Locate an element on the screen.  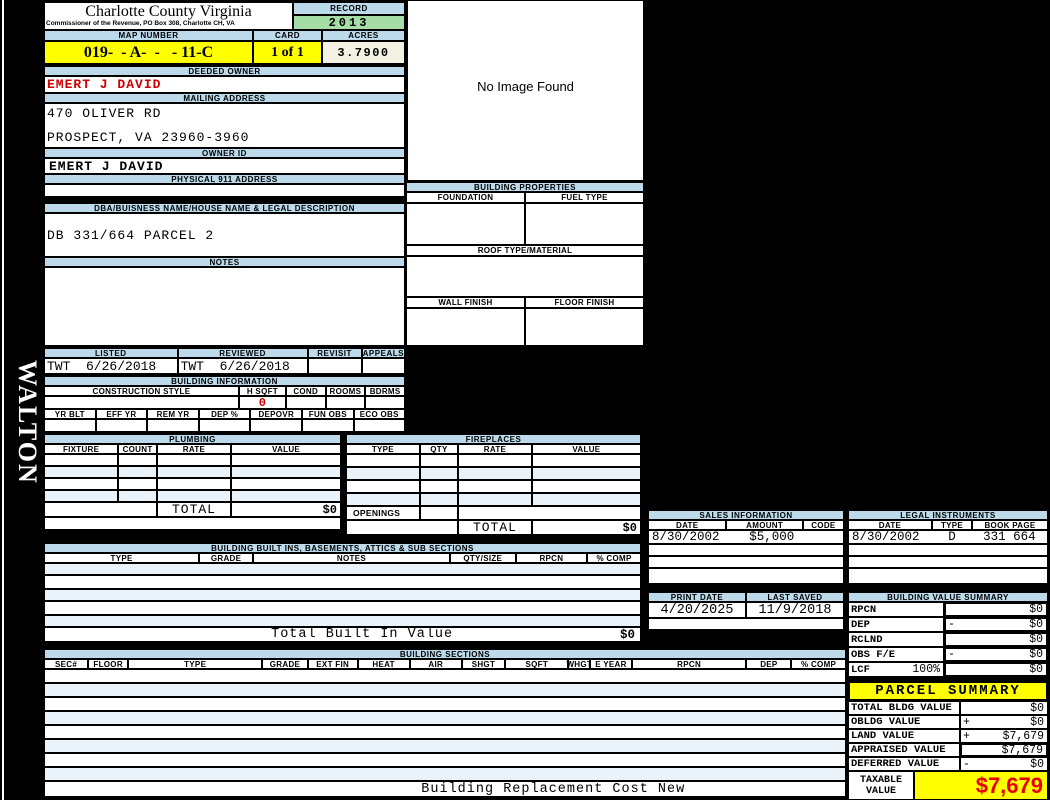
taxable-label-line2: VALUE is located at coordinates (880, 791).